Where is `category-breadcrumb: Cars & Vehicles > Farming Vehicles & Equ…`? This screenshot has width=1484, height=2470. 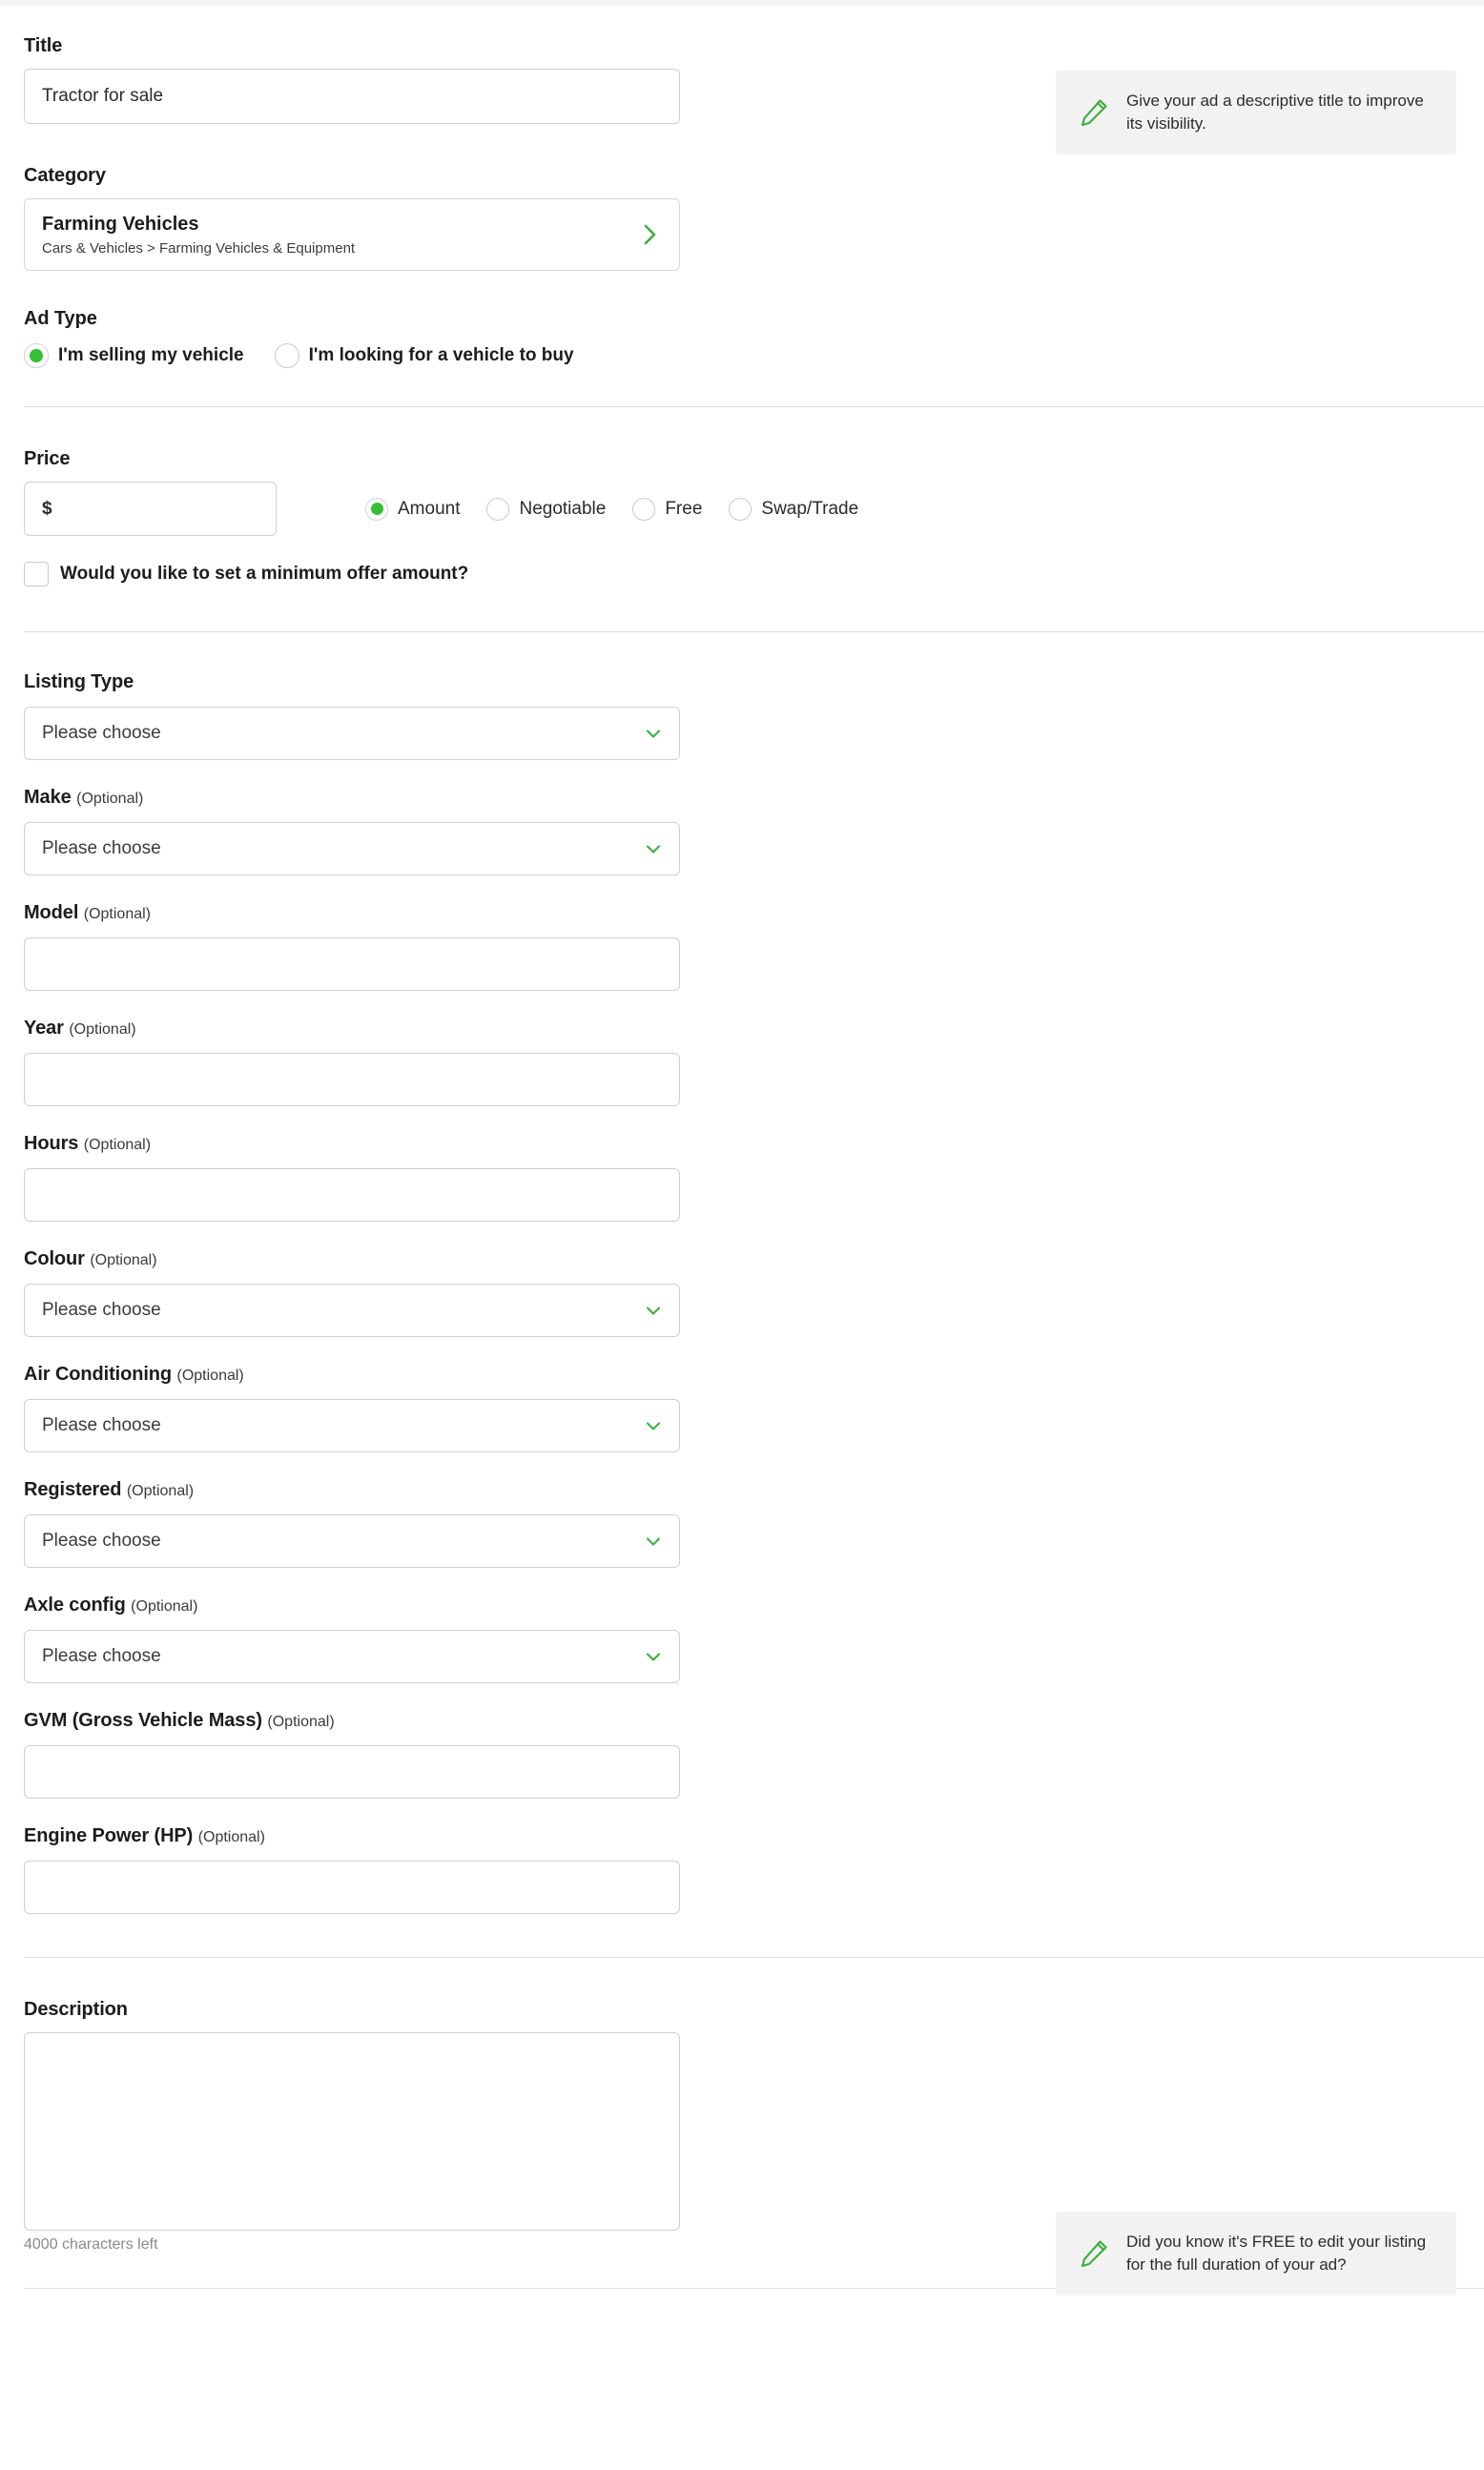 category-breadcrumb: Cars & Vehicles > Farming Vehicles & Equ… is located at coordinates (199, 248).